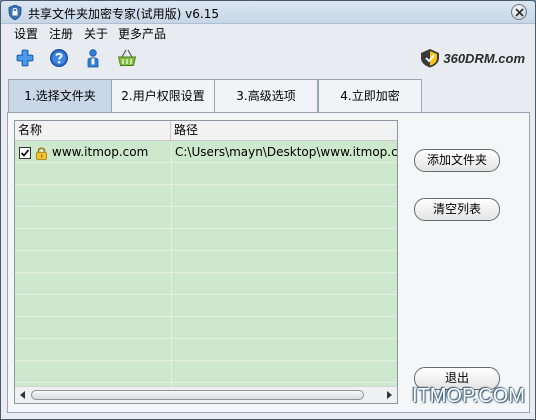  What do you see at coordinates (15, 12) in the screenshot?
I see `shield-icon` at bounding box center [15, 12].